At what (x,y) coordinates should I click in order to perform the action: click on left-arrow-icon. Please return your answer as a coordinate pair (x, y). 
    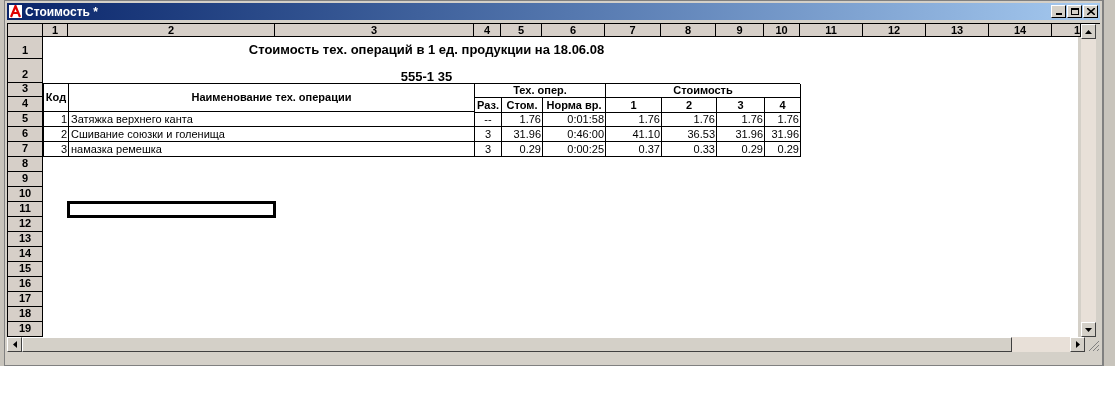
    Looking at the image, I should click on (14, 344).